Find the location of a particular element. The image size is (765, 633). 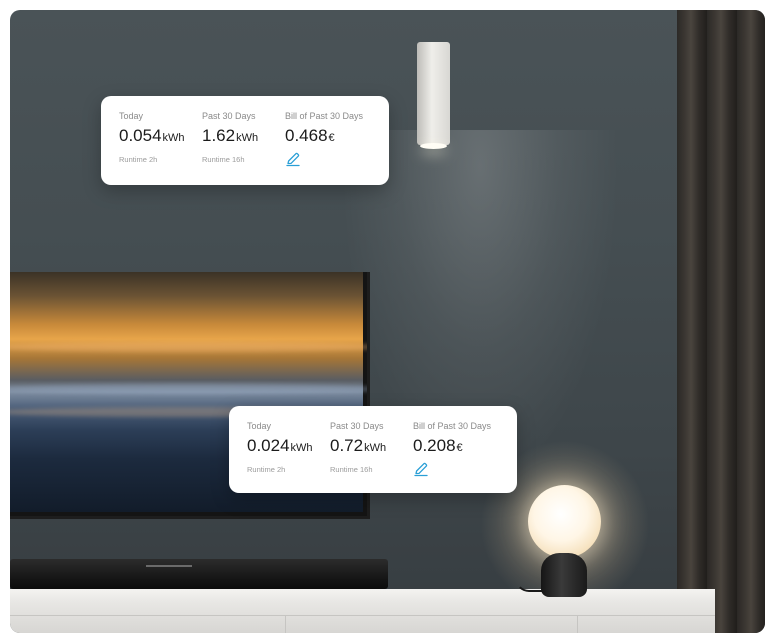

past-30-days-value: 0.72kWh is located at coordinates (371, 447).